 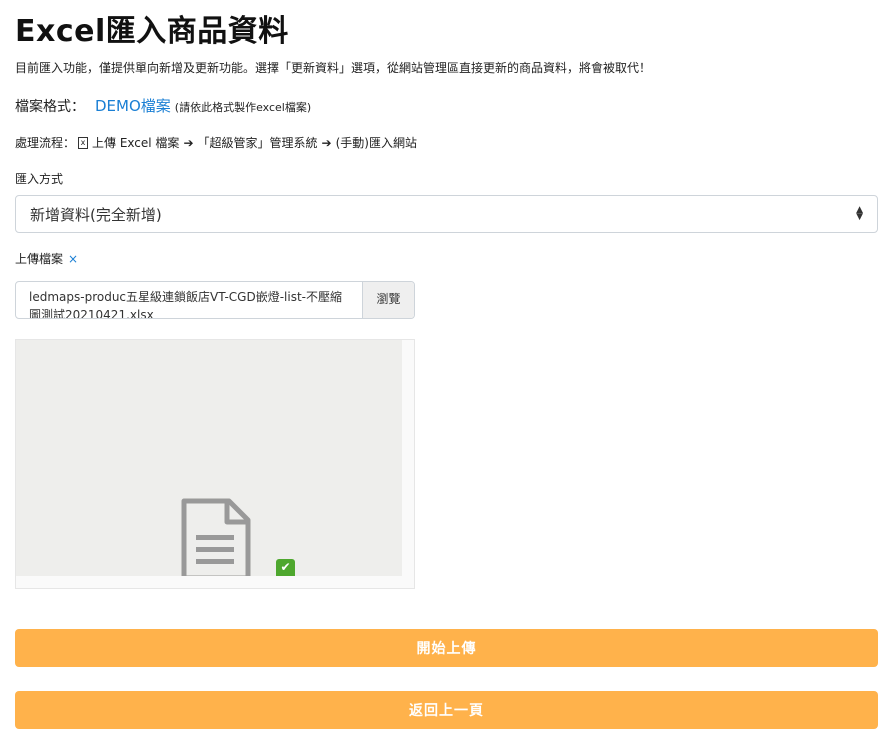 I want to click on check-icon: ✔, so click(x=285, y=567).